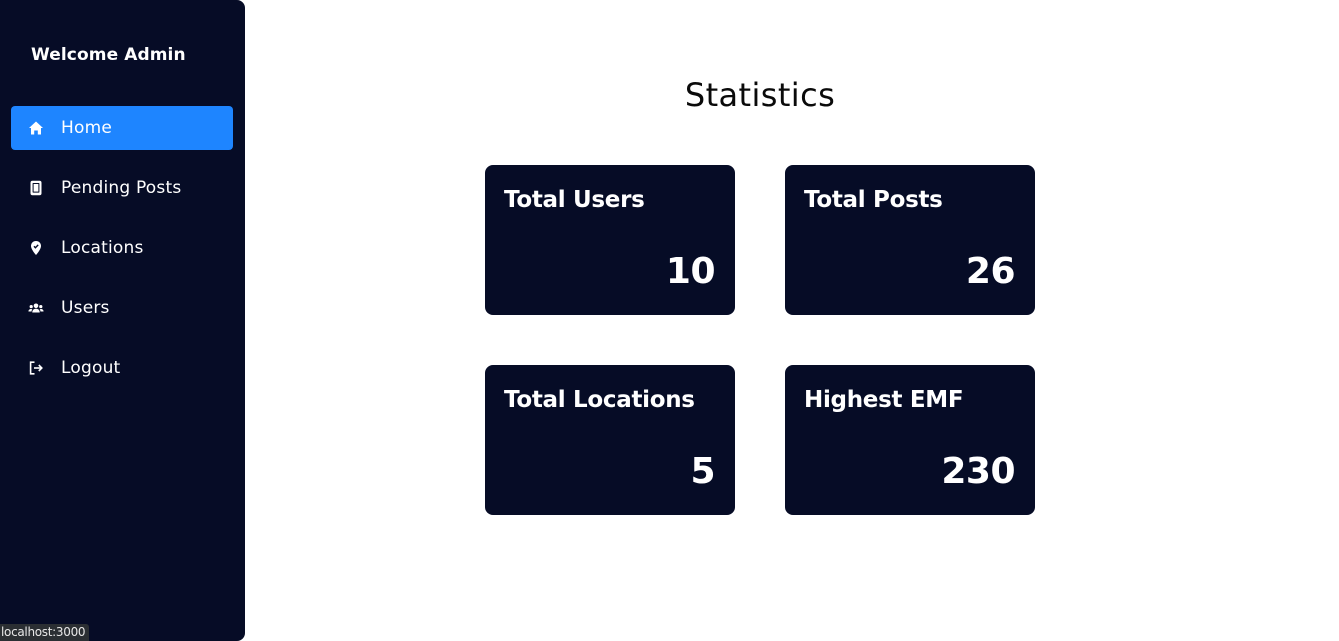 This screenshot has height=641, width=1339. Describe the element at coordinates (610, 240) in the screenshot. I see `stat-card-total-users: Total Users 10` at that location.